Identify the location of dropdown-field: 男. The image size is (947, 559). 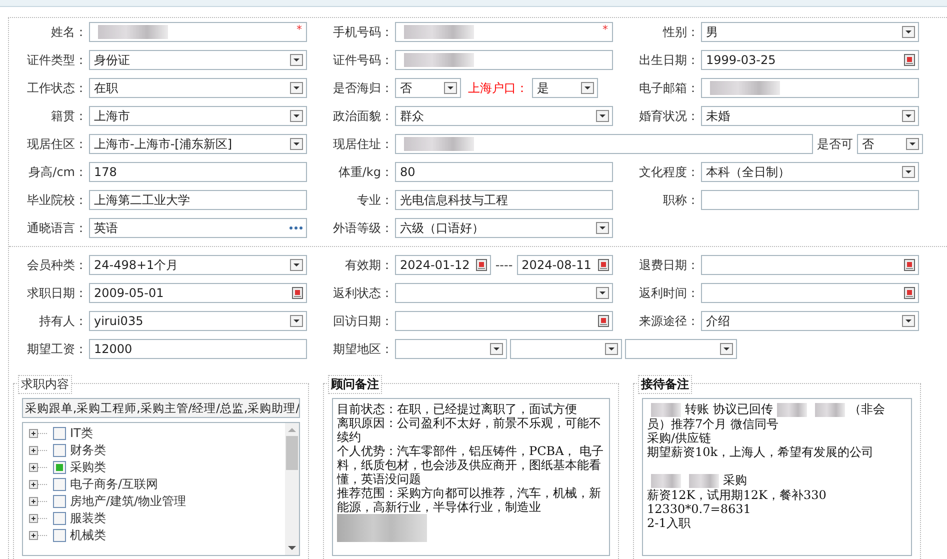
(810, 32).